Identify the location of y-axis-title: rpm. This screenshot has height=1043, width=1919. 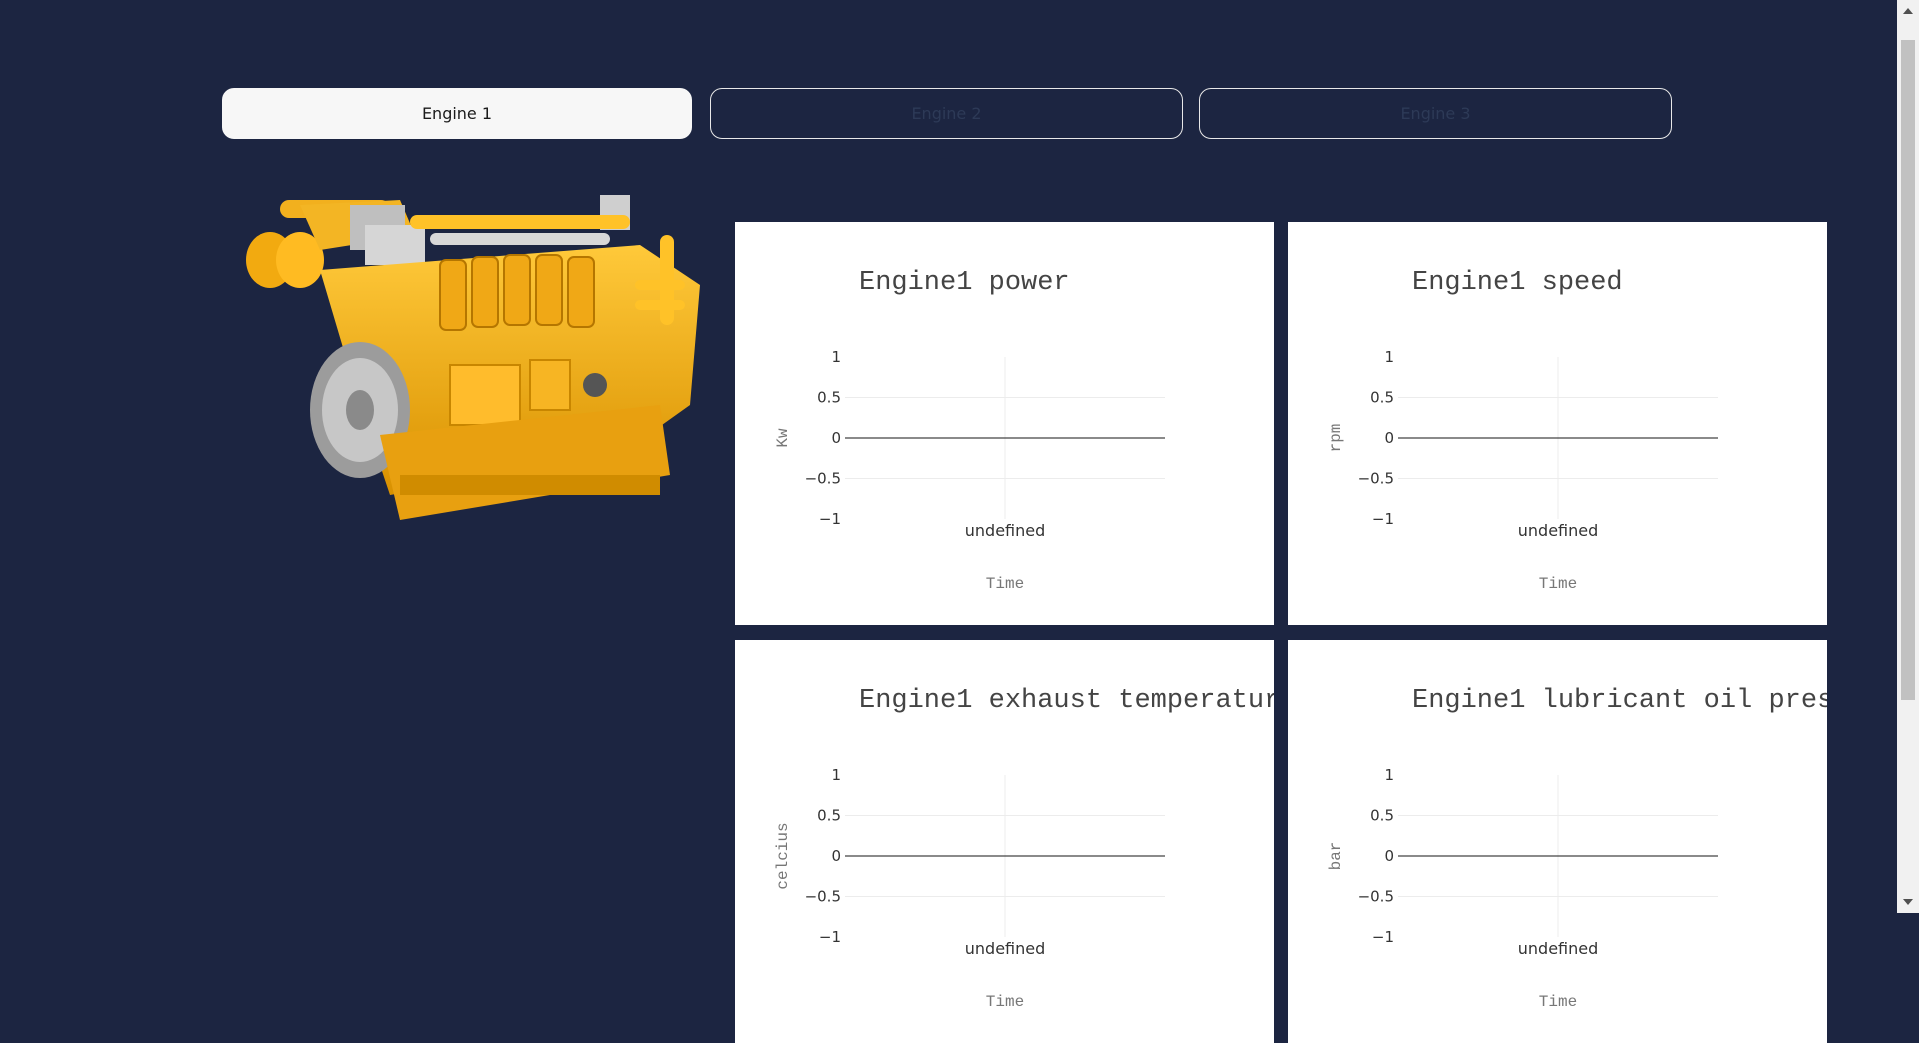
(1336, 438).